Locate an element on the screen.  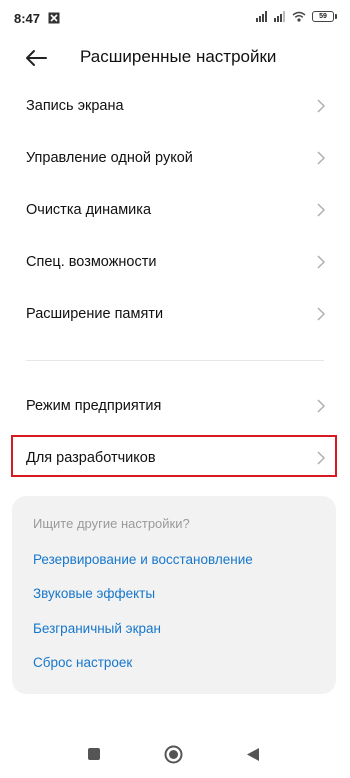
back-triangle-icon is located at coordinates (253, 754).